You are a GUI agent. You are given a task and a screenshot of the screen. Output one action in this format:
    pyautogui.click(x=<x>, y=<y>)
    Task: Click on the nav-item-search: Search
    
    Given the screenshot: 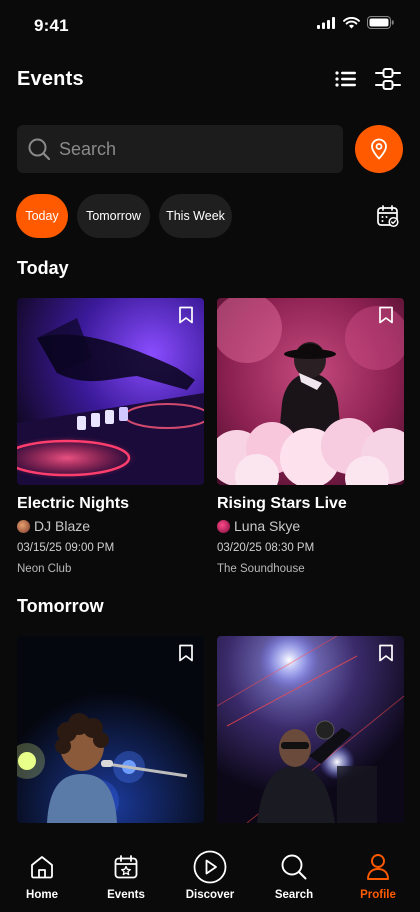 What is the action you would take?
    pyautogui.click(x=294, y=874)
    